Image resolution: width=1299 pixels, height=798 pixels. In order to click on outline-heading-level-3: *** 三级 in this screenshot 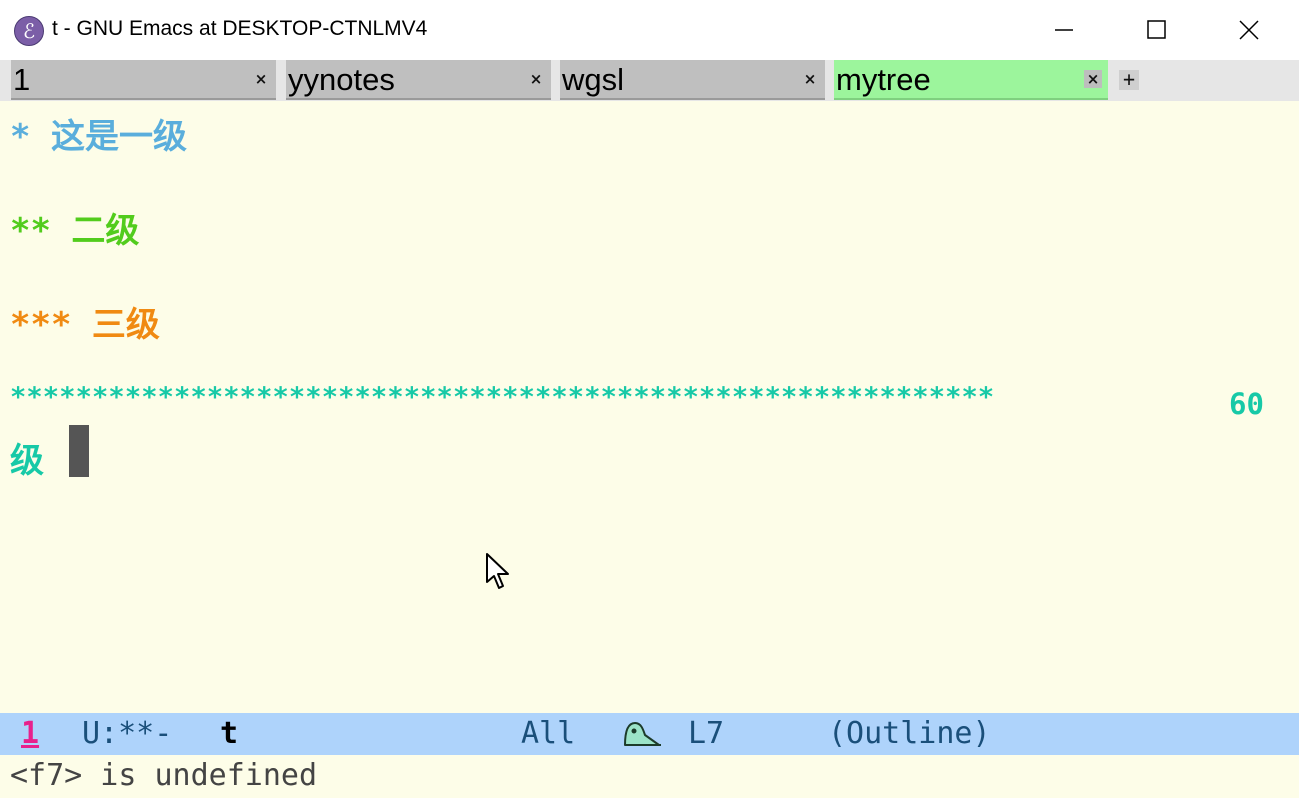, I will do `click(85, 321)`.